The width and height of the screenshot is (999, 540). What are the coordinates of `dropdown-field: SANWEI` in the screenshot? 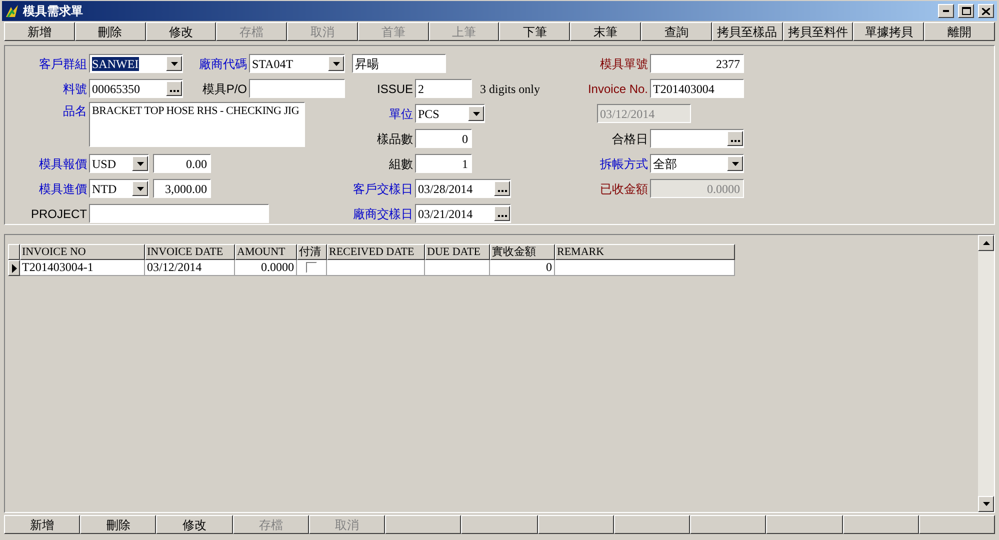 It's located at (136, 63).